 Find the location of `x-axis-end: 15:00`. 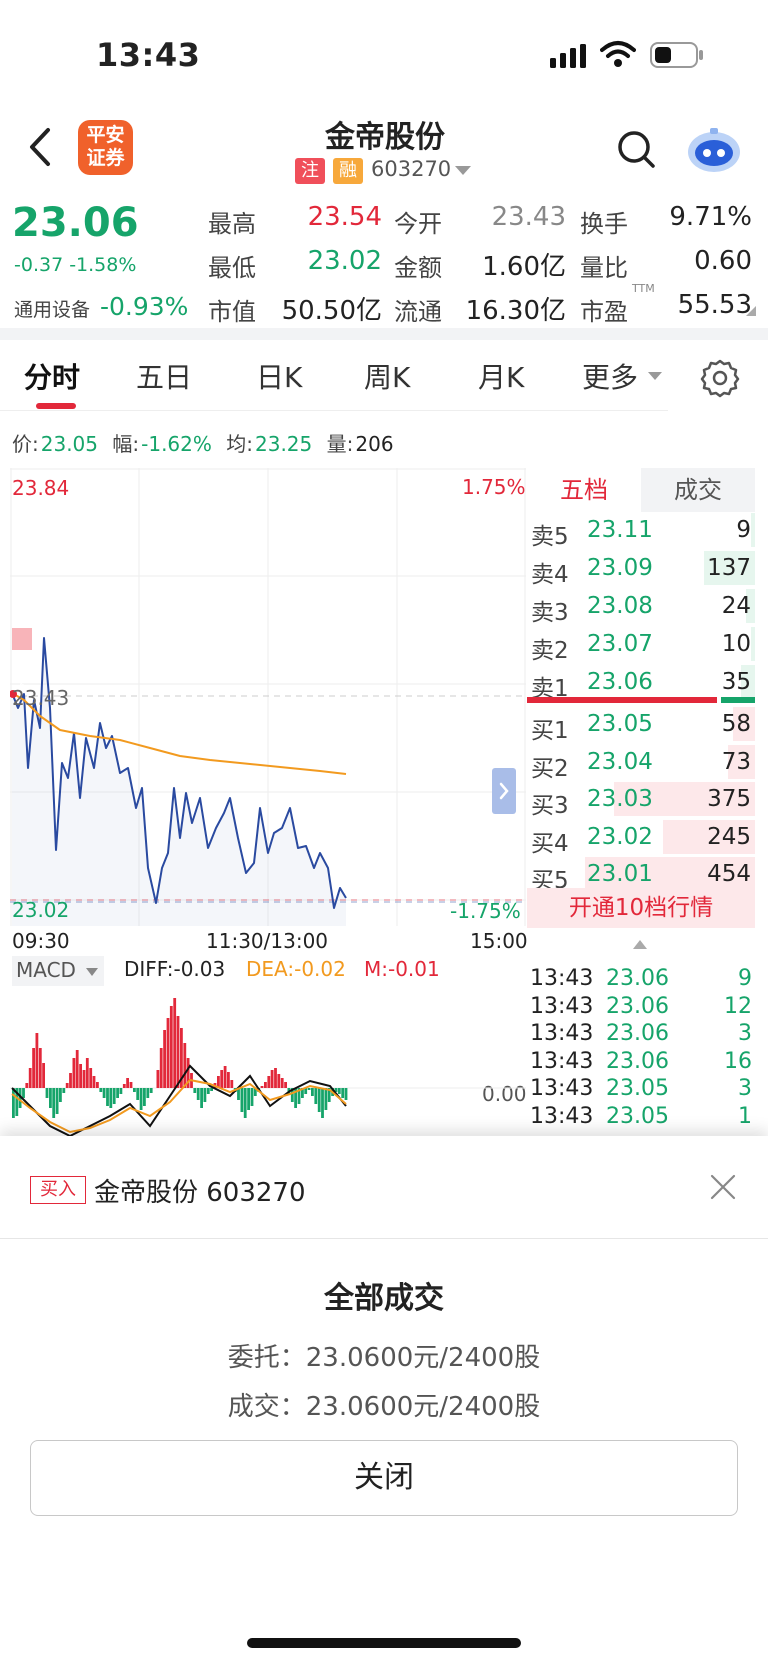

x-axis-end: 15:00 is located at coordinates (499, 941).